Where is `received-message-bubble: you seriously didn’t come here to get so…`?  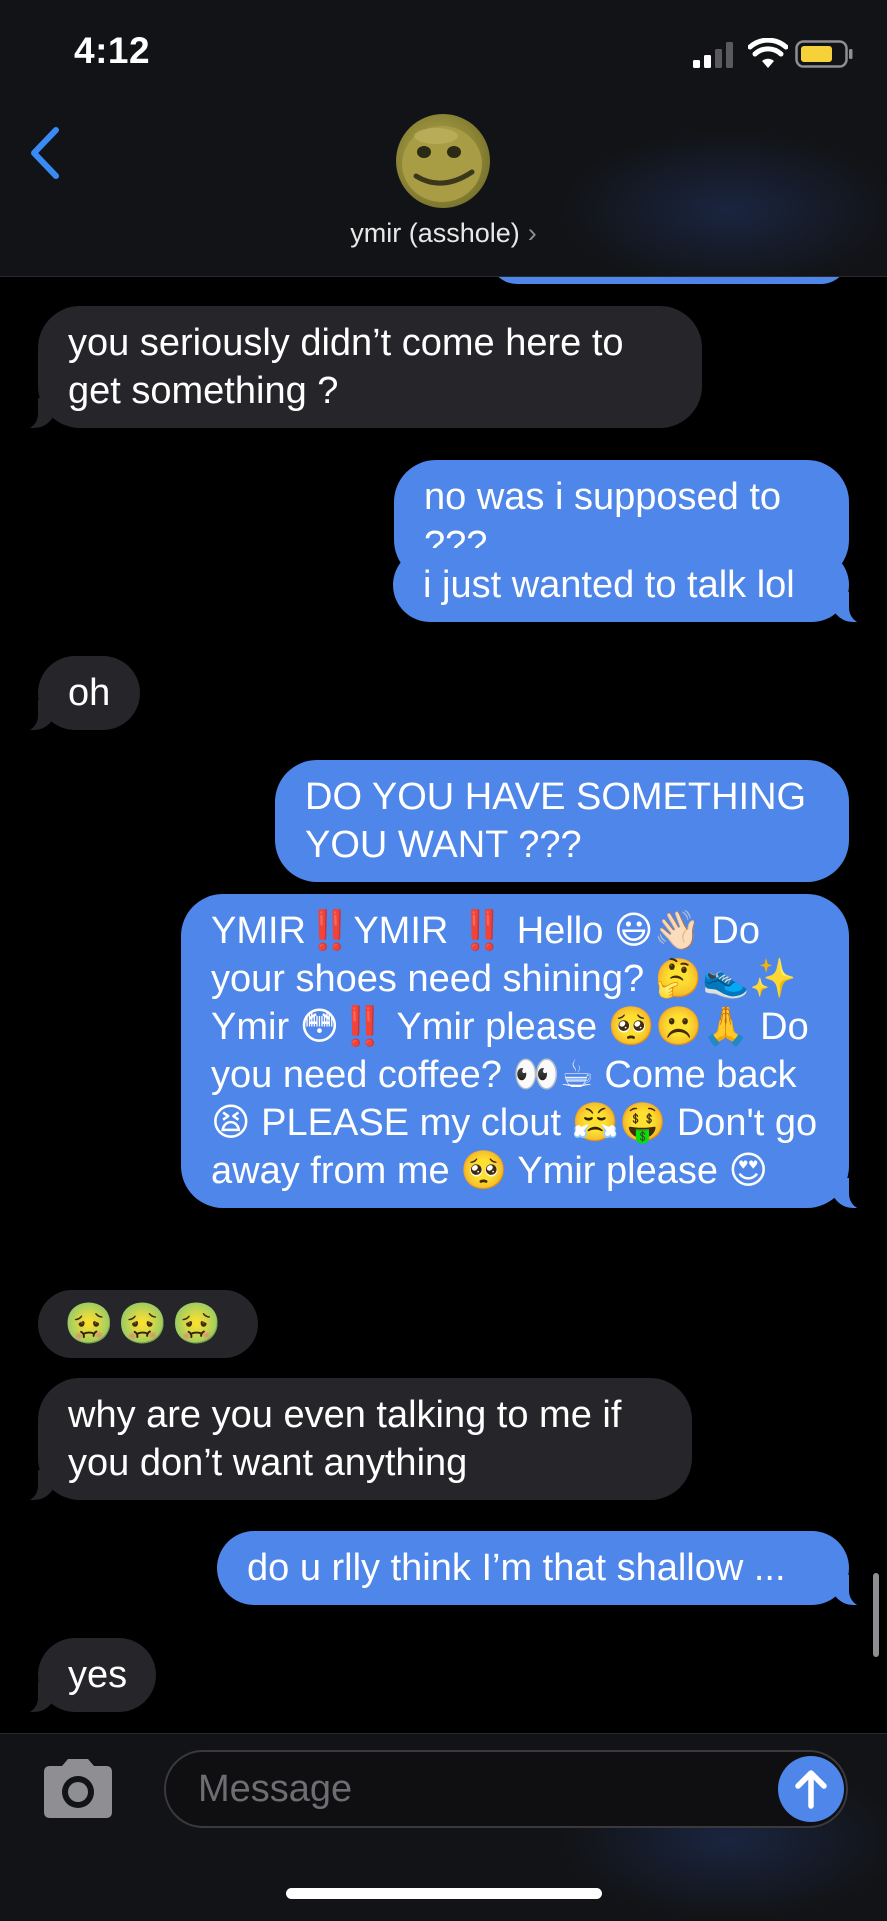
received-message-bubble: you seriously didn’t come here to get so… is located at coordinates (357, 368).